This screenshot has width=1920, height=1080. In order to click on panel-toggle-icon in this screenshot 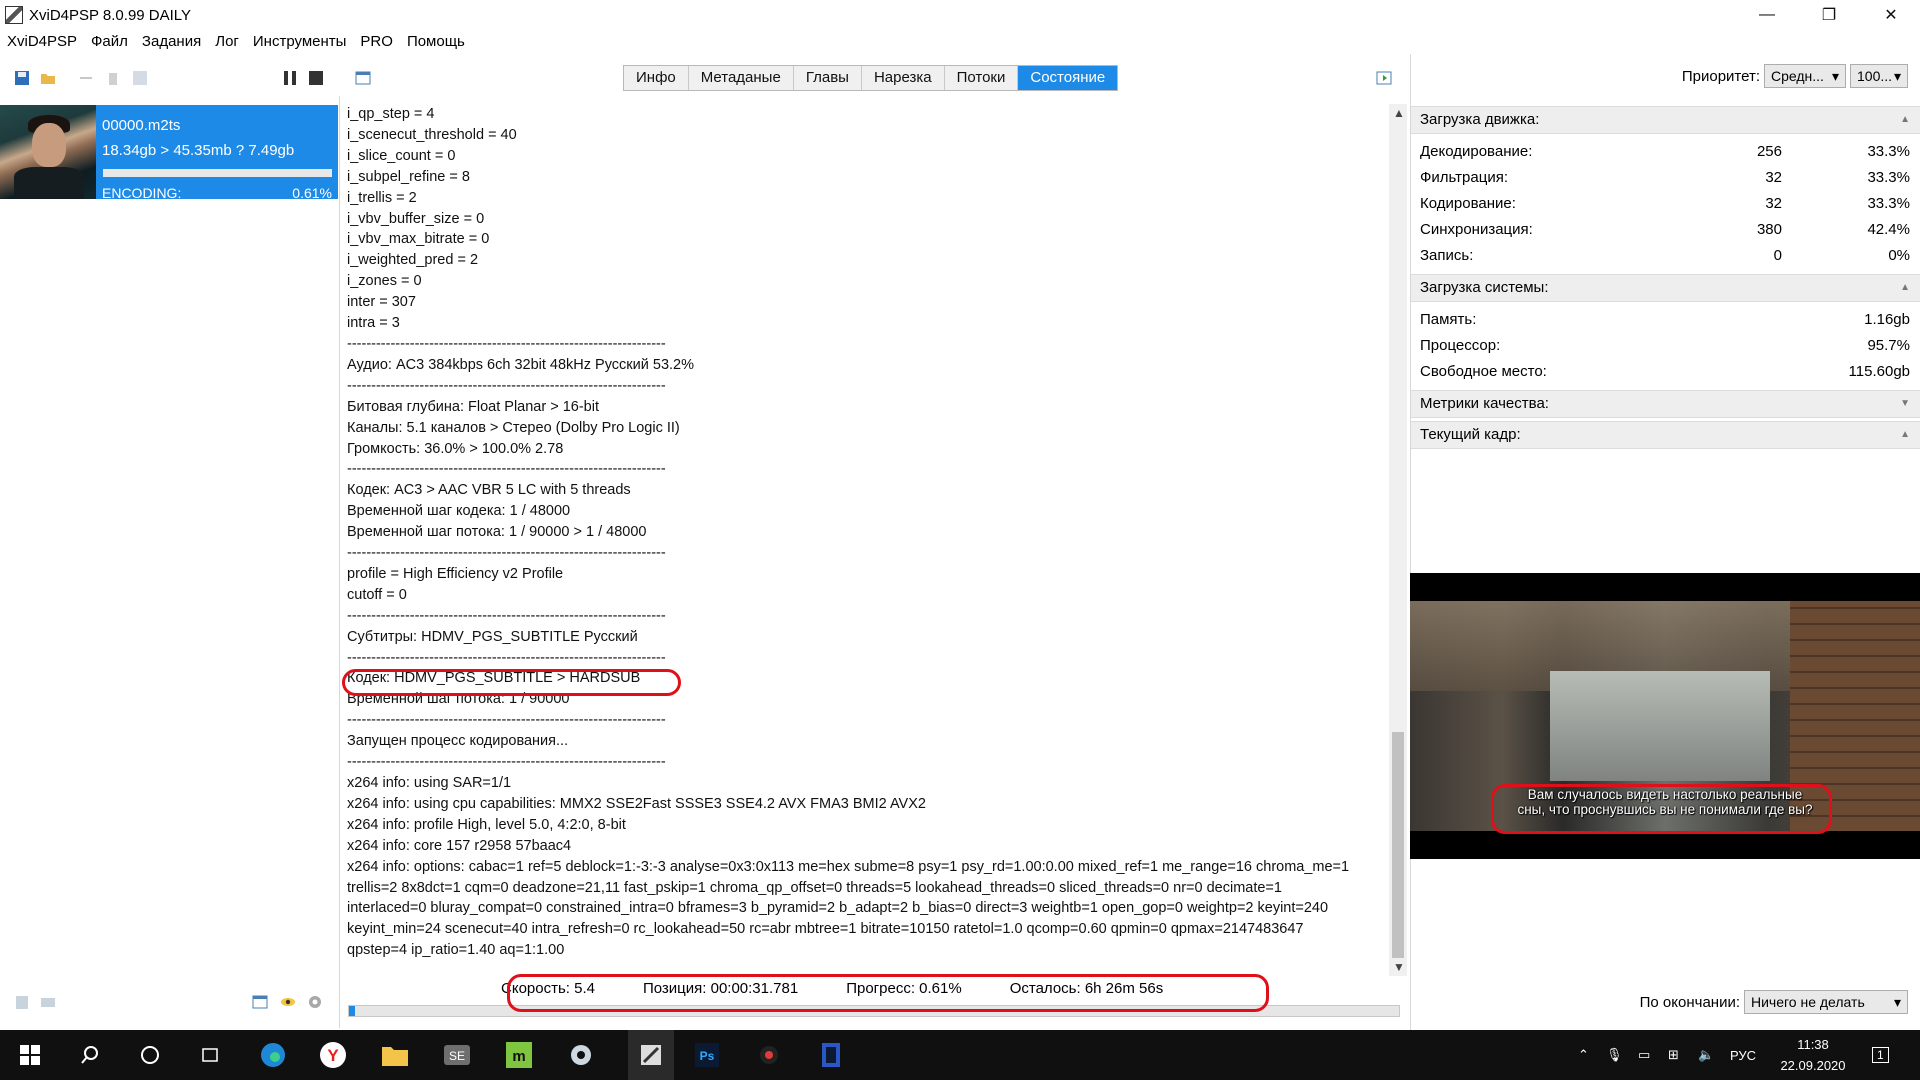, I will do `click(1384, 78)`.